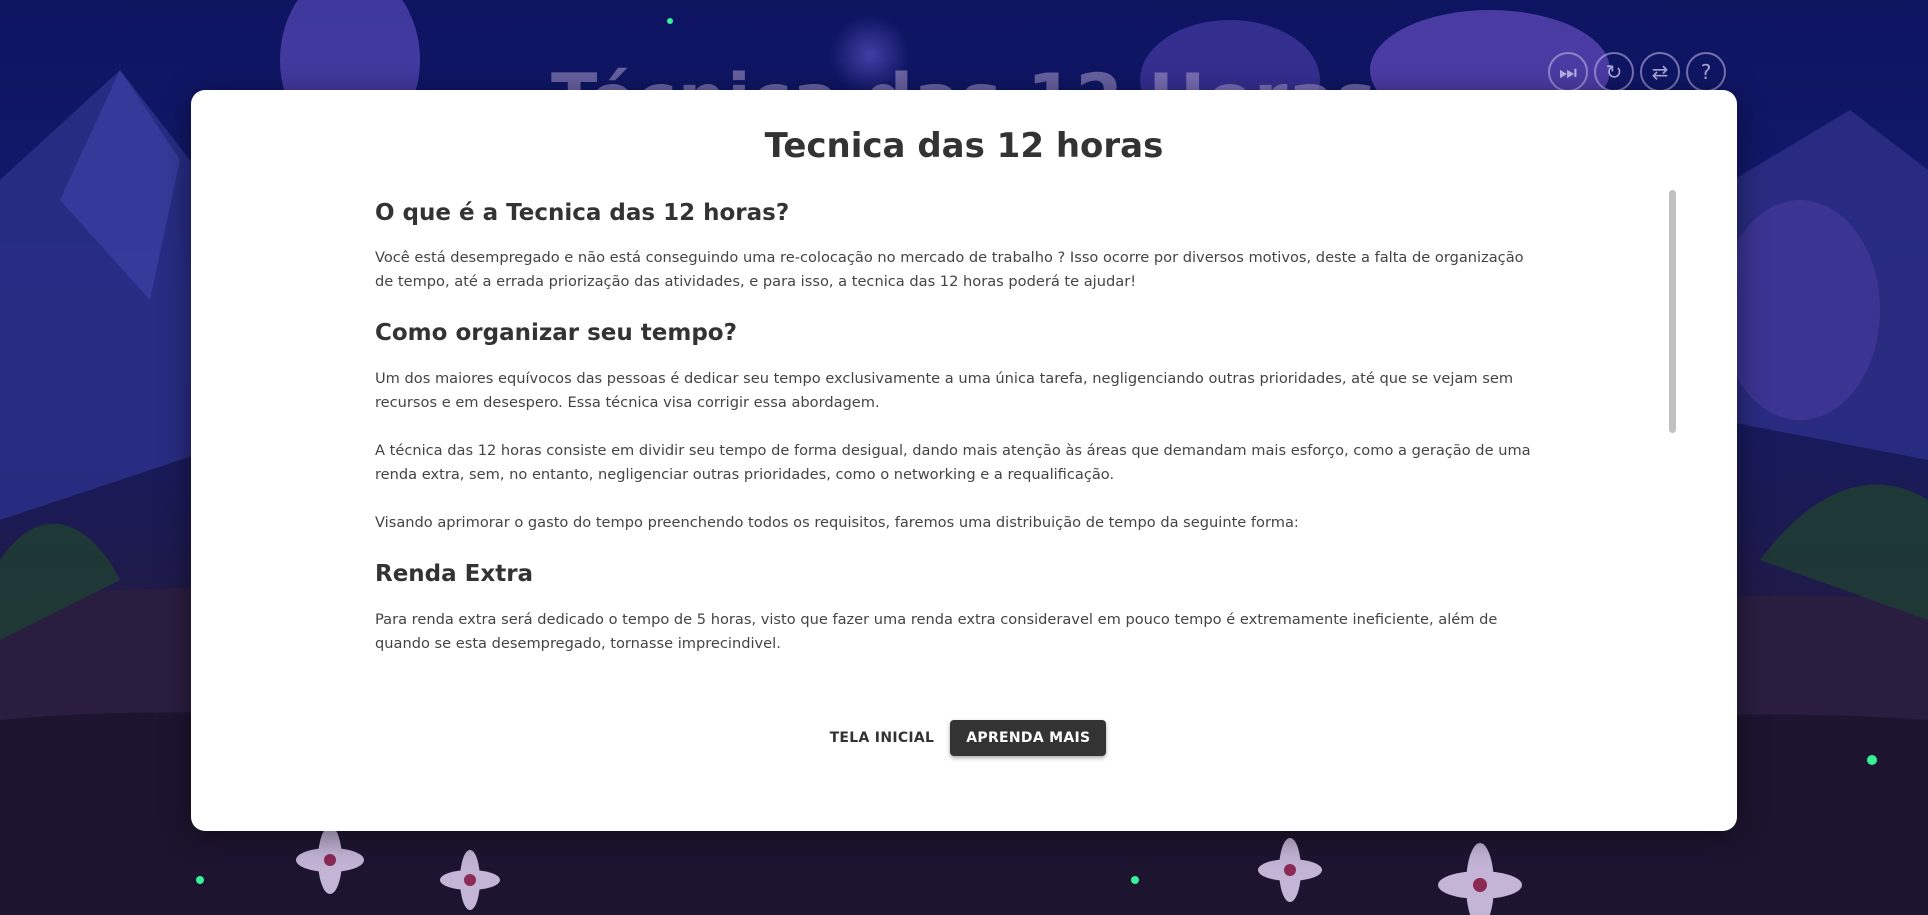 This screenshot has height=915, width=1928. Describe the element at coordinates (1660, 72) in the screenshot. I see `swap-icon: ⇄` at that location.